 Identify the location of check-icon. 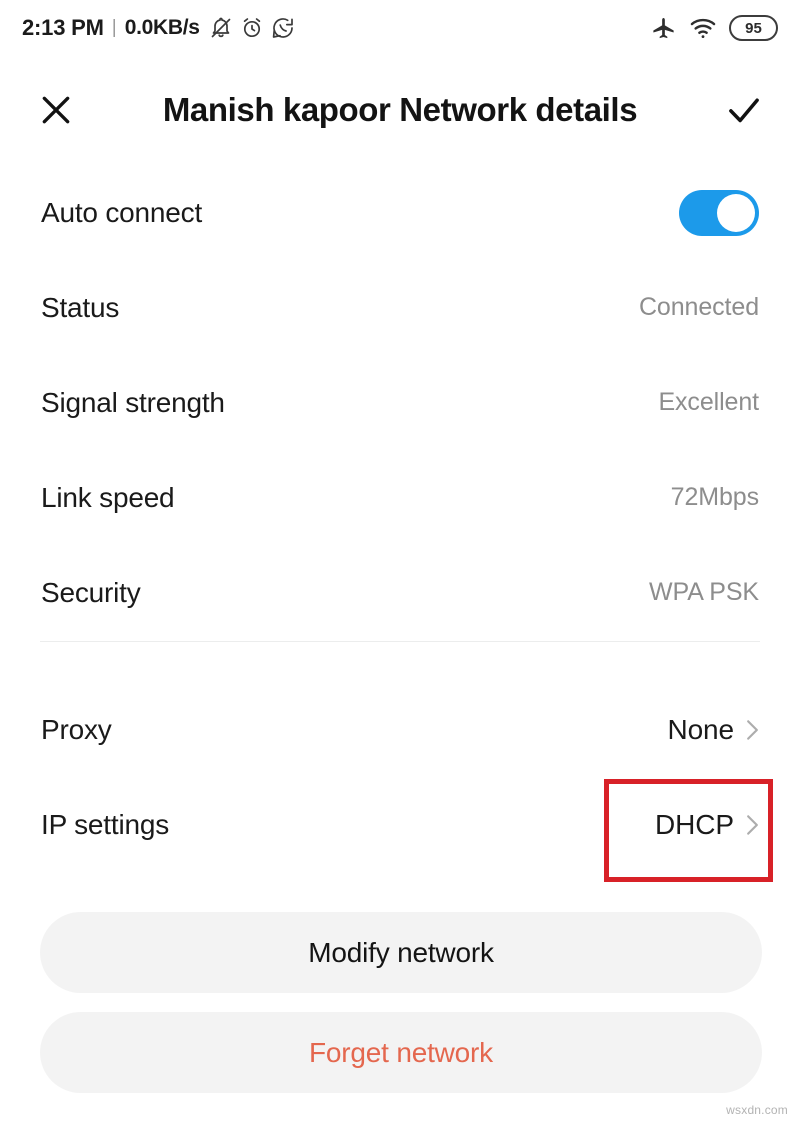
(744, 110).